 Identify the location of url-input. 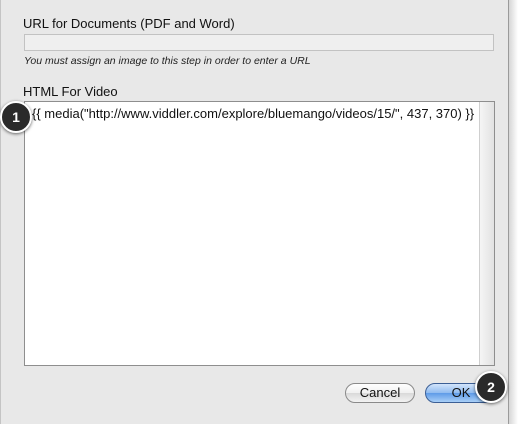
(259, 42).